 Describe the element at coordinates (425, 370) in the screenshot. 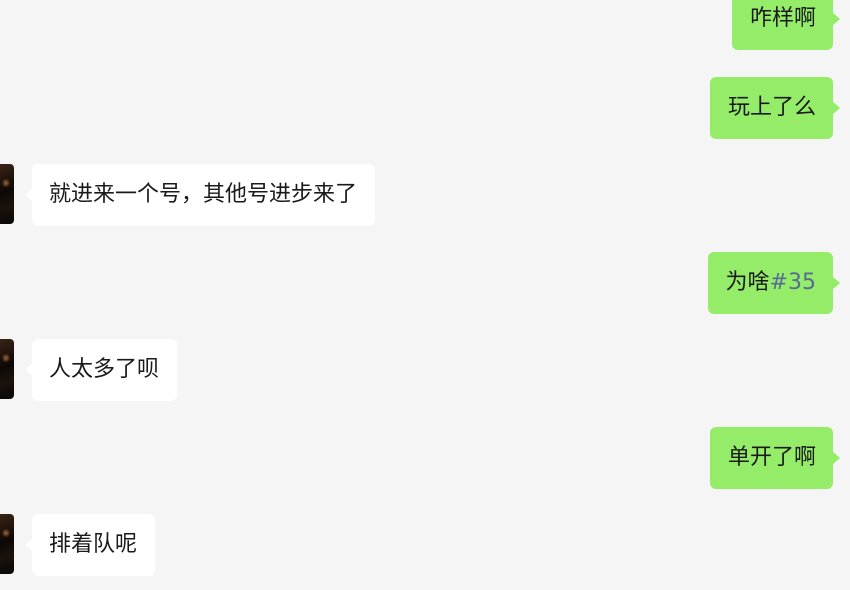

I see `message-incoming: 人太多了呗` at that location.